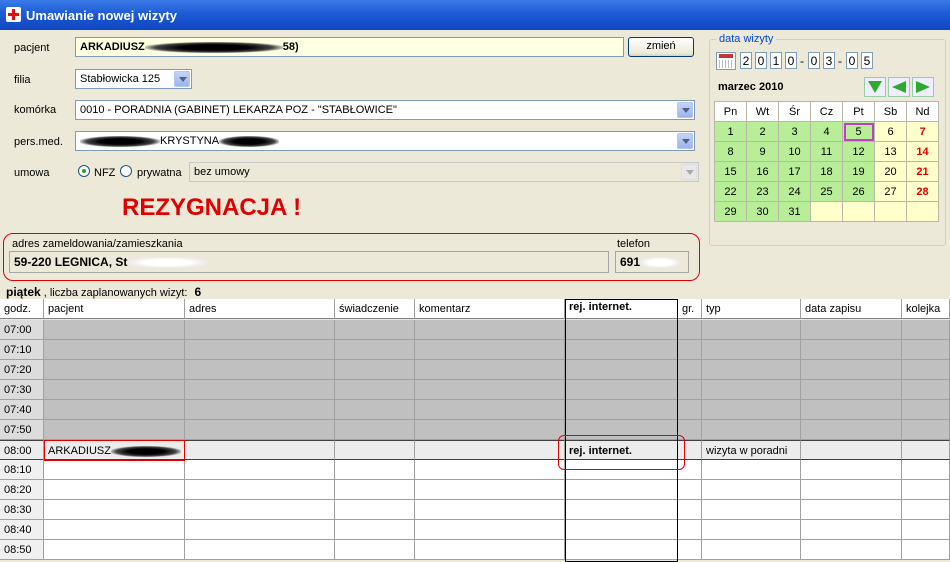 The height and width of the screenshot is (562, 950). I want to click on calendar-day: 30, so click(762, 211).